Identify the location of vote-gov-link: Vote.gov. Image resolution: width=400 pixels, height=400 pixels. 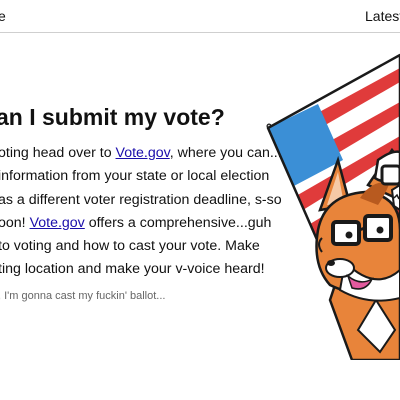
(143, 153).